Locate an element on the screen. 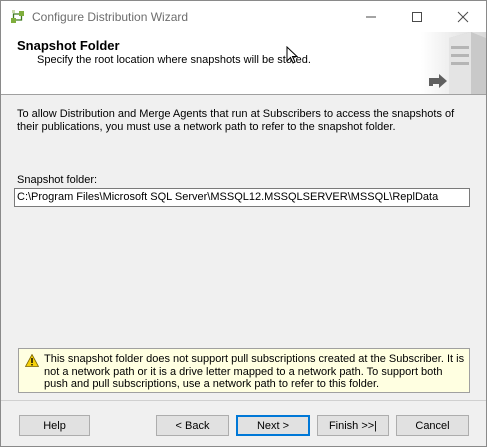  close-button is located at coordinates (463, 16).